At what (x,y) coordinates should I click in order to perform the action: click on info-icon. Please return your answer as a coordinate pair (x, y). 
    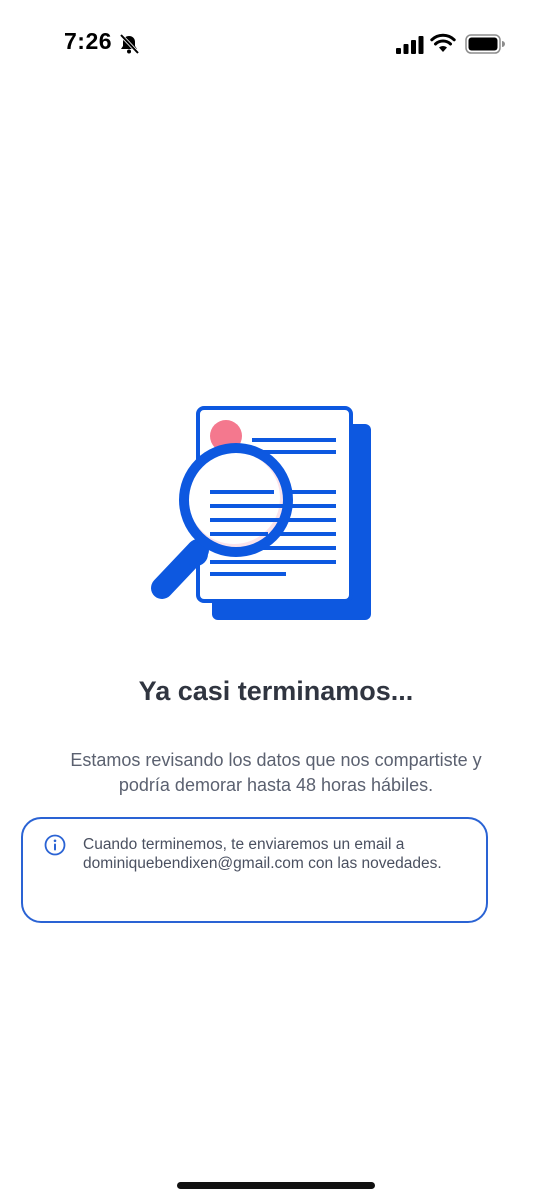
    Looking at the image, I should click on (55, 845).